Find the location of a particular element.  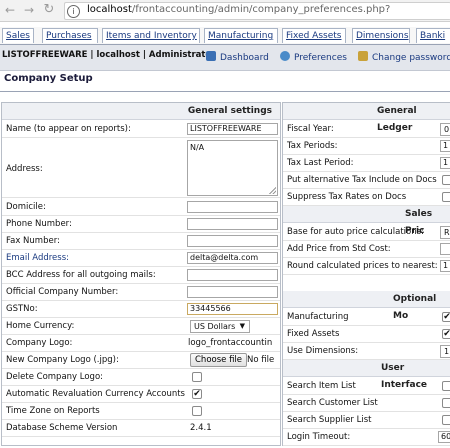

forward-arrow-icon: → is located at coordinates (29, 10).